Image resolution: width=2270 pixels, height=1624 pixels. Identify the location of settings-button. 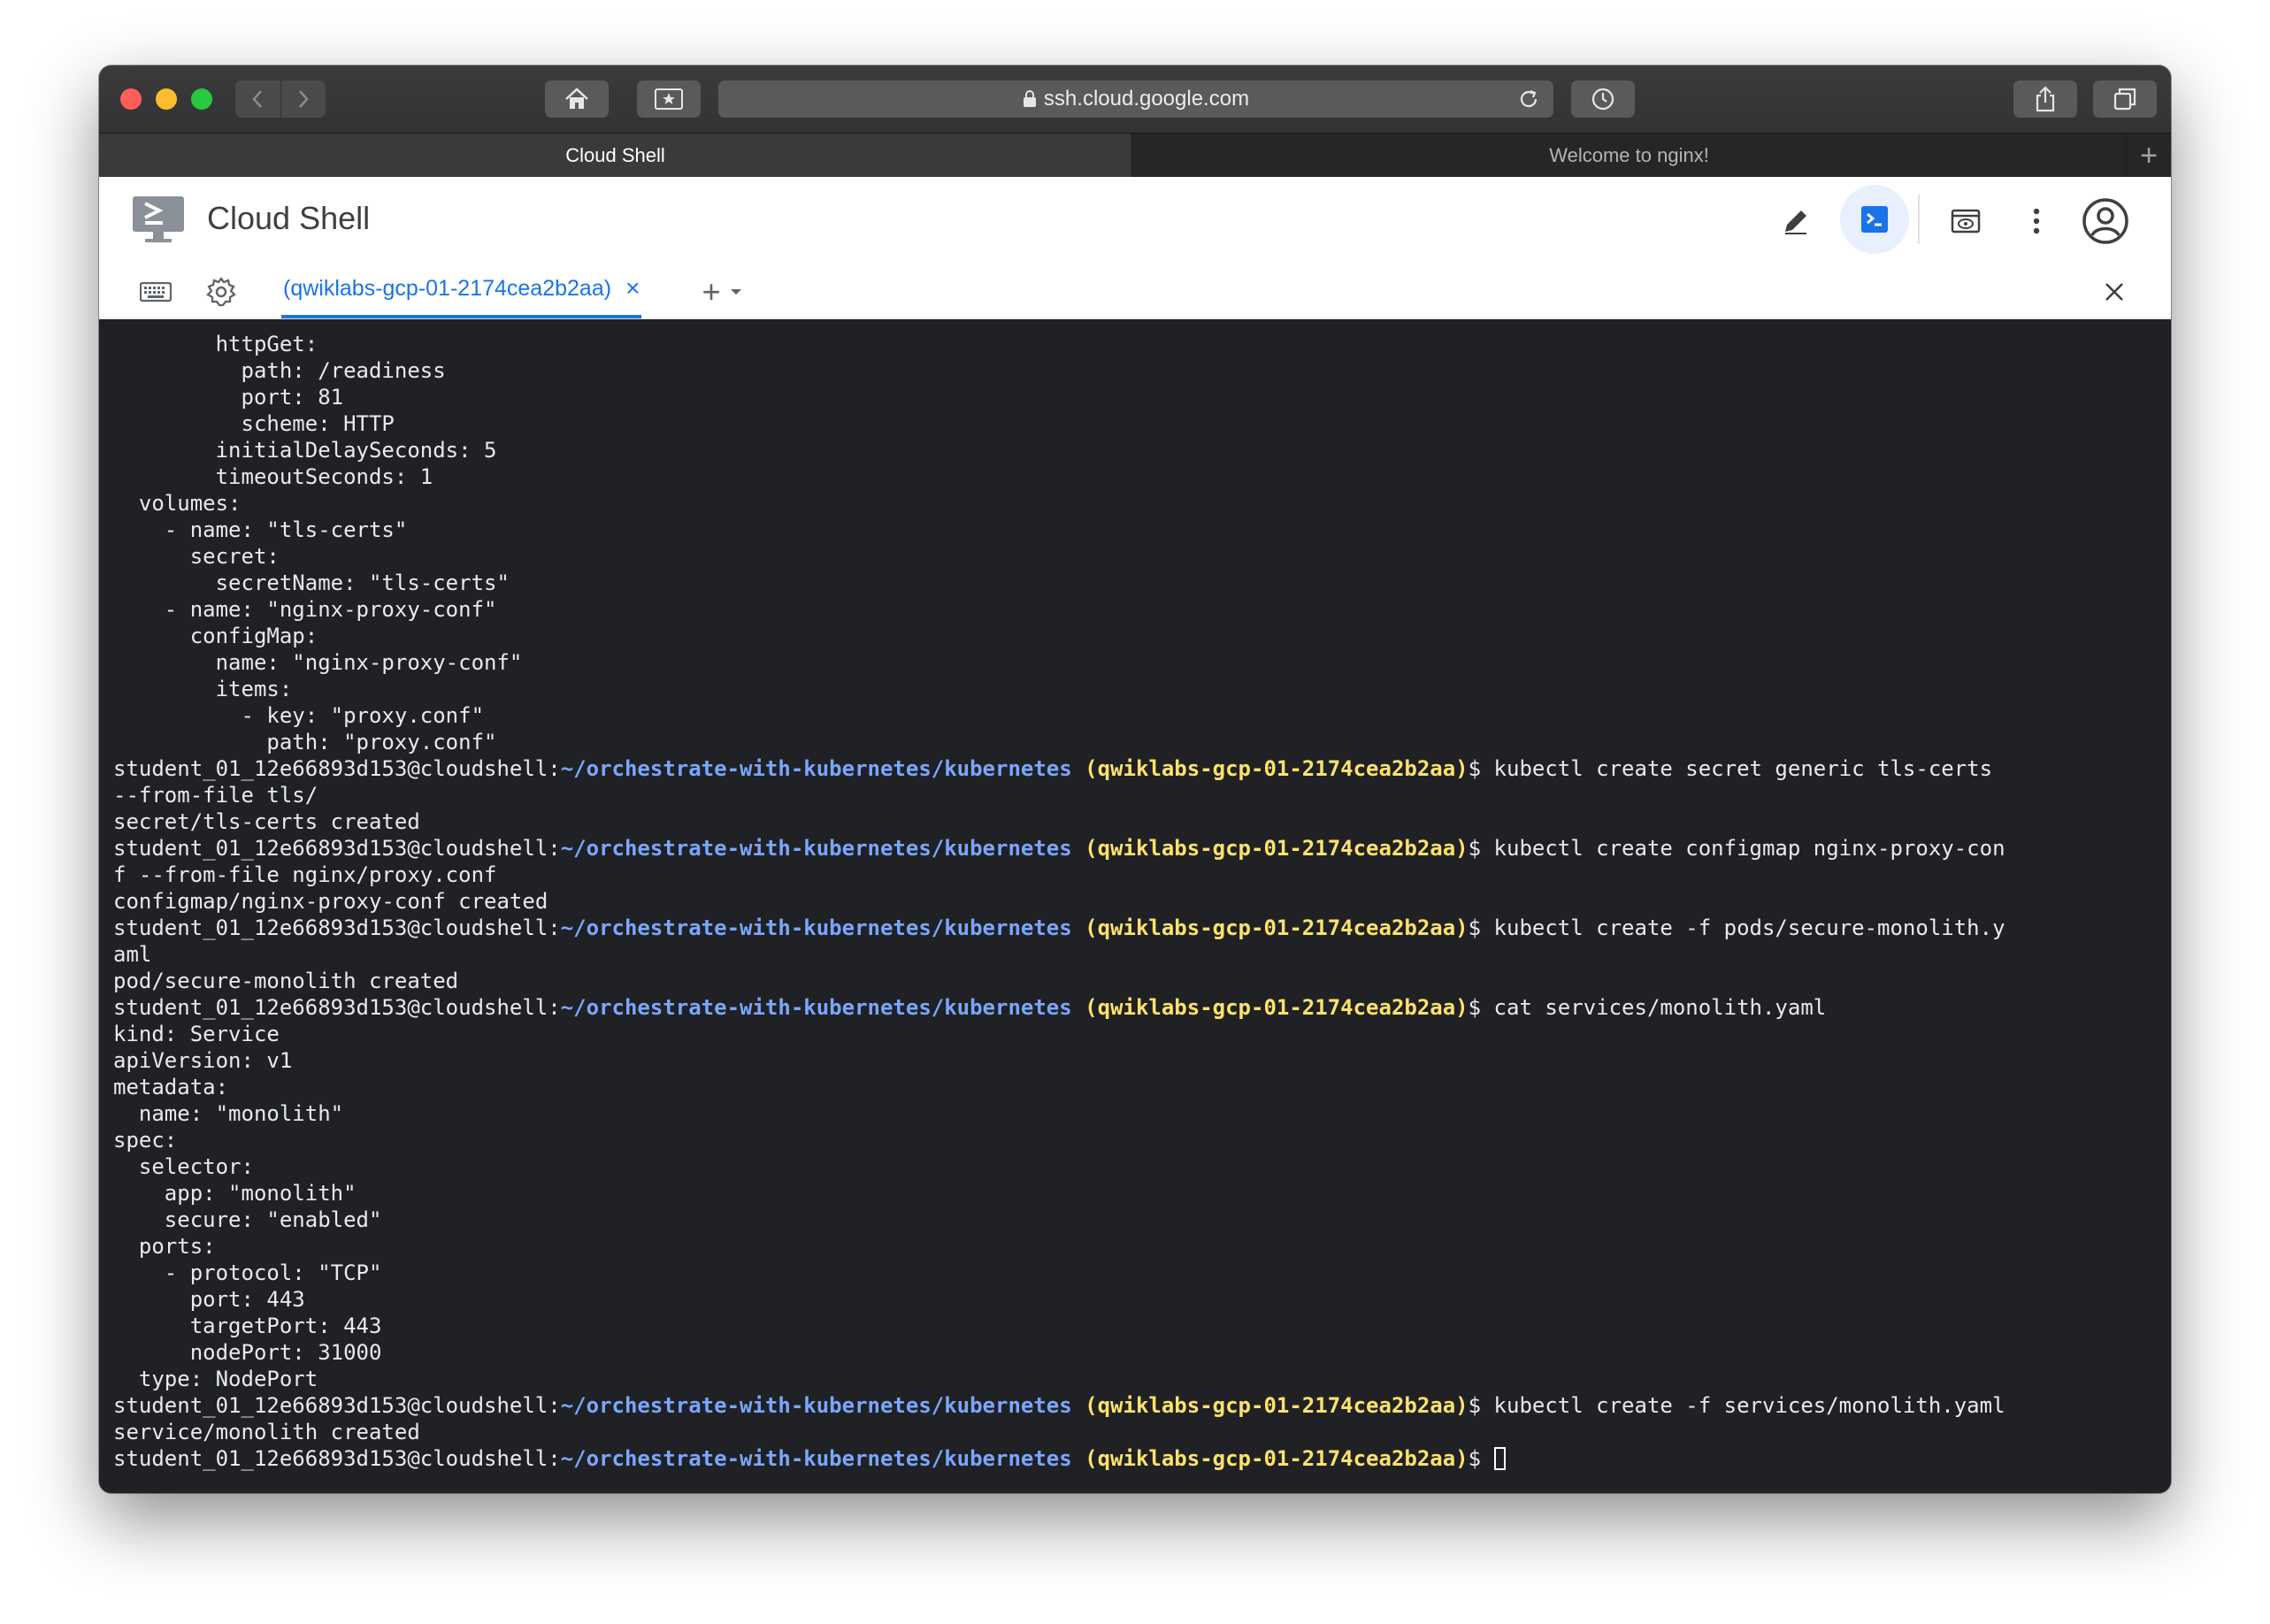
(221, 292).